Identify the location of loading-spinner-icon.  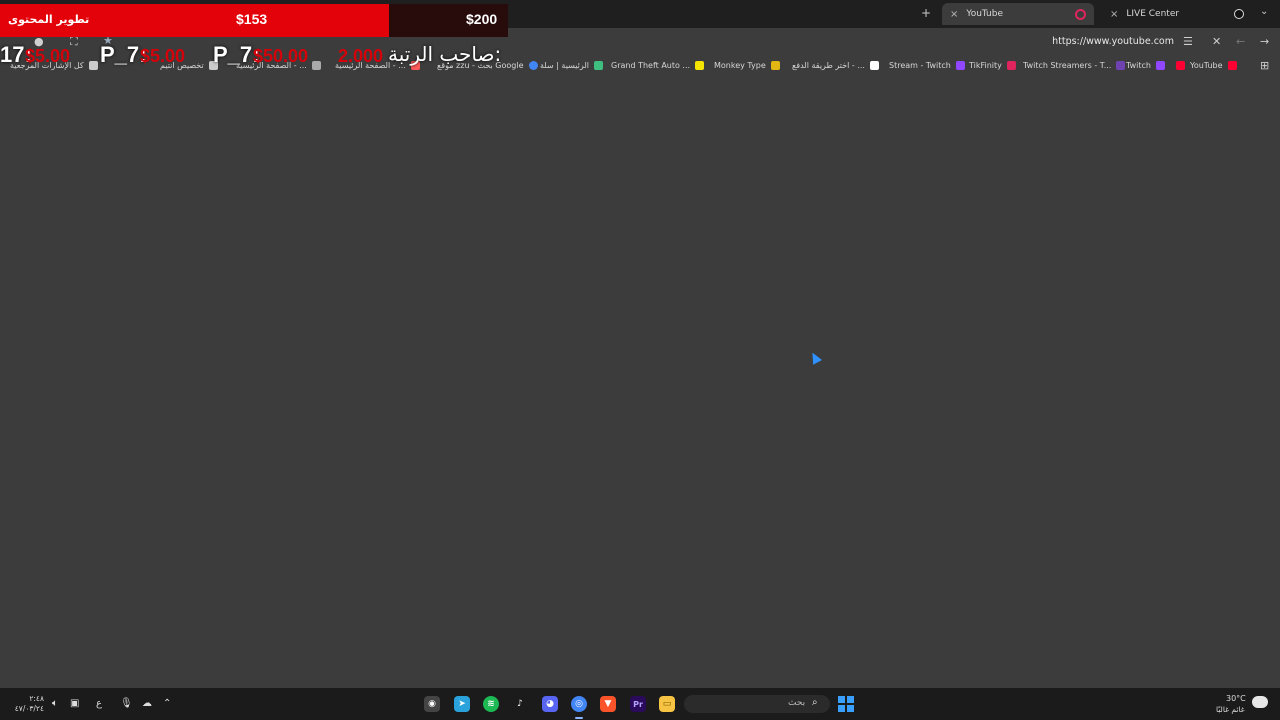
(1080, 14).